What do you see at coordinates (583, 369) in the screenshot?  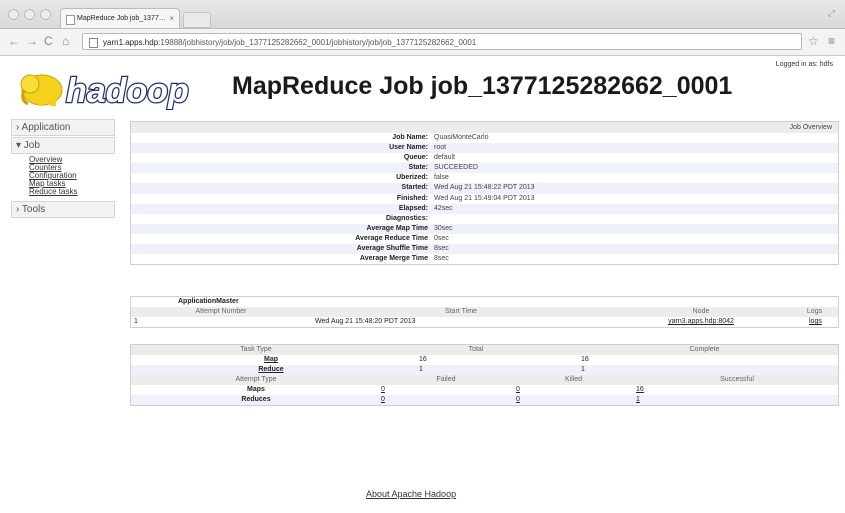 I see `reduce-complete: 1` at bounding box center [583, 369].